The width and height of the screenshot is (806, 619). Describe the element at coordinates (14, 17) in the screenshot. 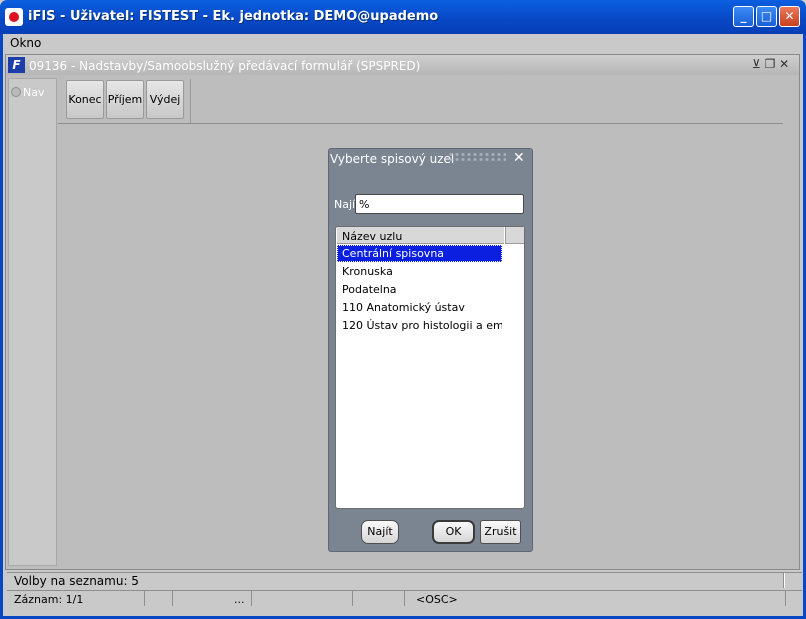

I see `app-icon` at that location.